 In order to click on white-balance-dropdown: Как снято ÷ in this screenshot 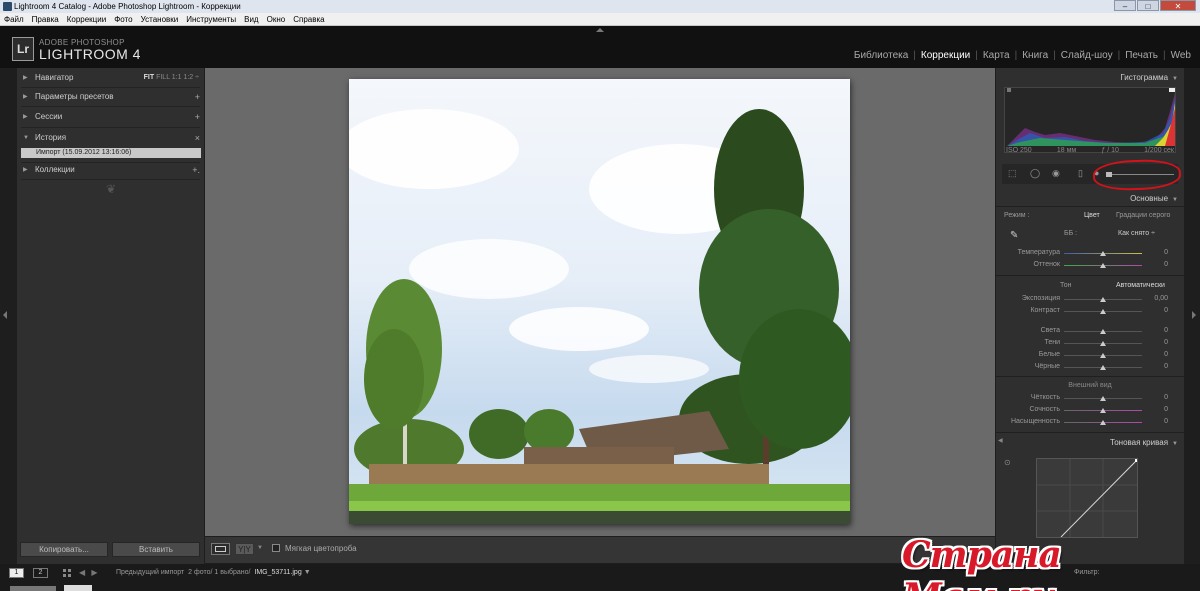, I will do `click(1136, 233)`.